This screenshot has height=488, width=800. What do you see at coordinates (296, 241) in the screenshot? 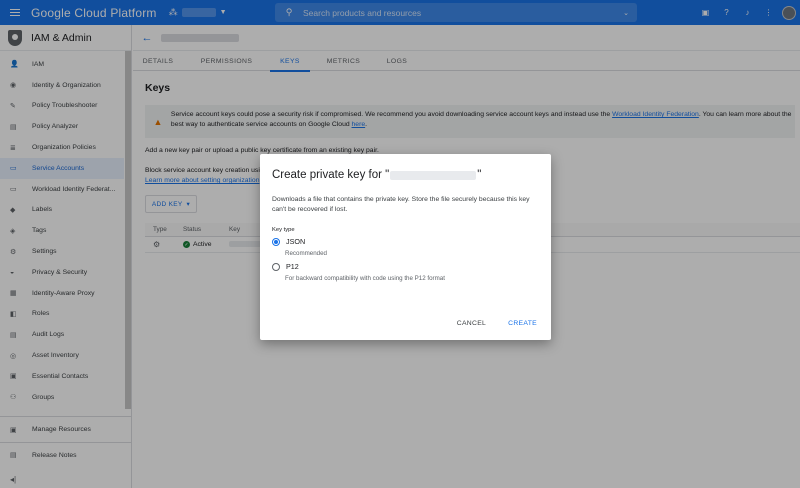
I see `radio-json-label: JSON` at bounding box center [296, 241].